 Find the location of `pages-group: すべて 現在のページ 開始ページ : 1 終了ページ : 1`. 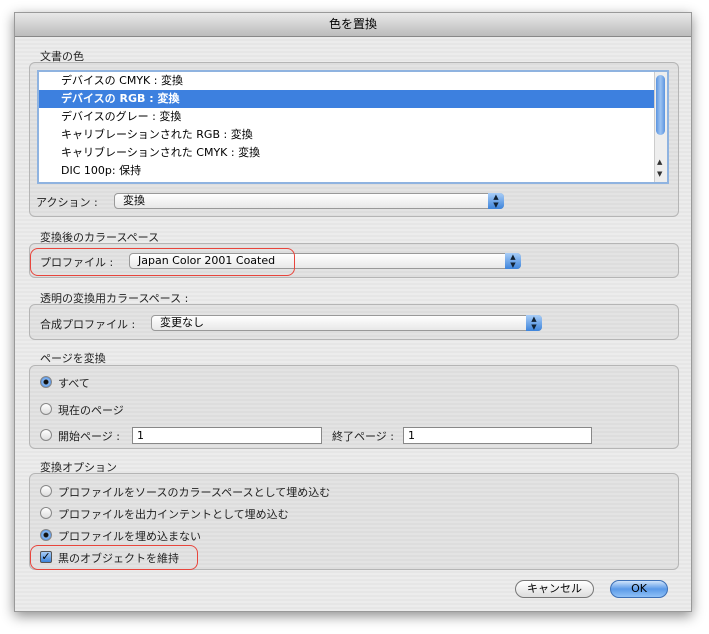

pages-group: すべて 現在のページ 開始ページ : 1 終了ページ : 1 is located at coordinates (354, 407).